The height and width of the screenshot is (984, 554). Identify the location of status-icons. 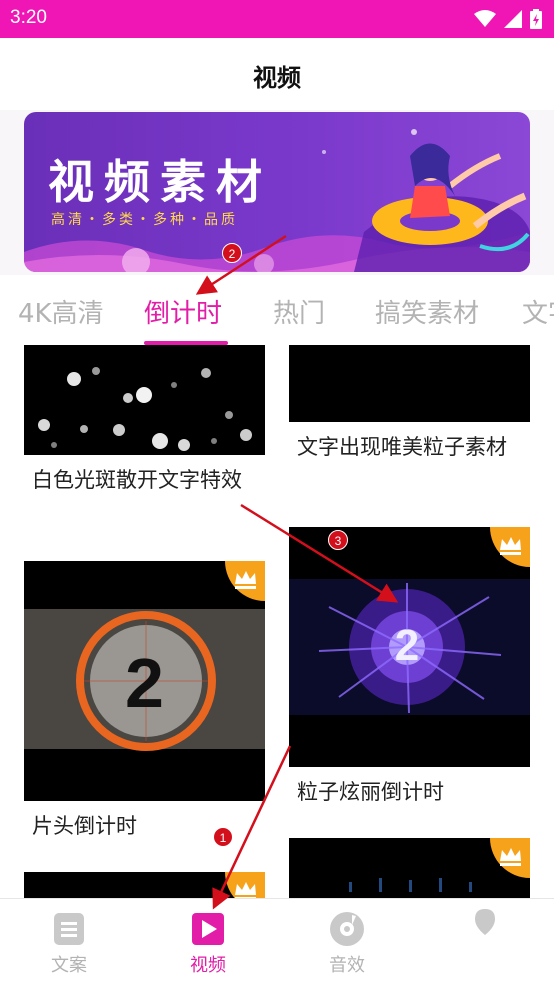
(508, 19).